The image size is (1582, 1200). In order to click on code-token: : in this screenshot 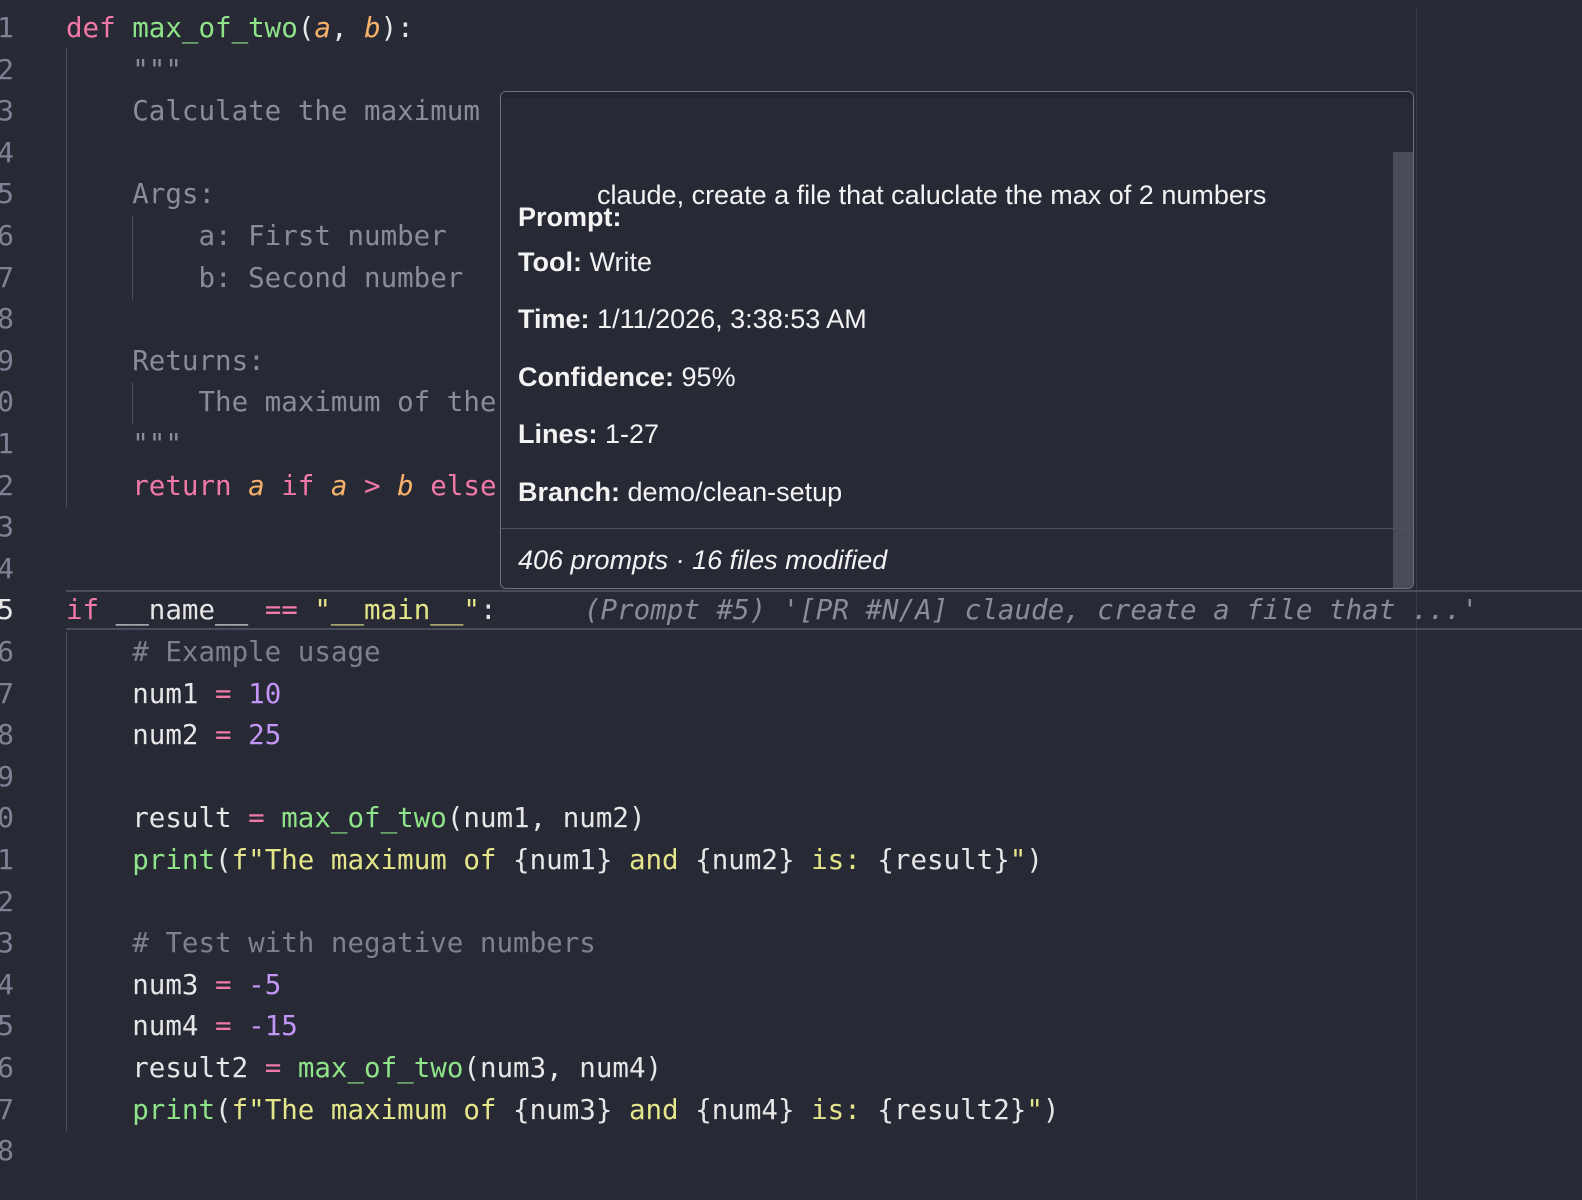, I will do `click(488, 610)`.